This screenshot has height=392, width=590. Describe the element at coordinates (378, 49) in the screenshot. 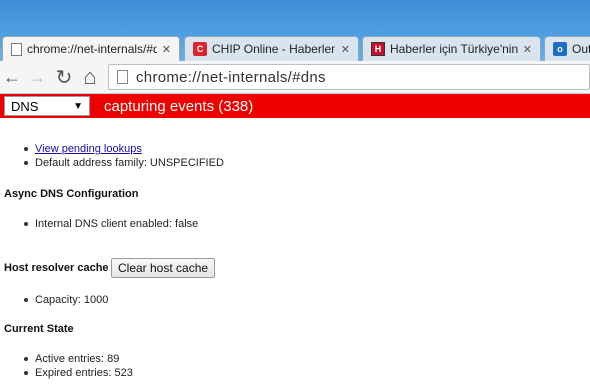

I see `haberturk-icon: H` at that location.